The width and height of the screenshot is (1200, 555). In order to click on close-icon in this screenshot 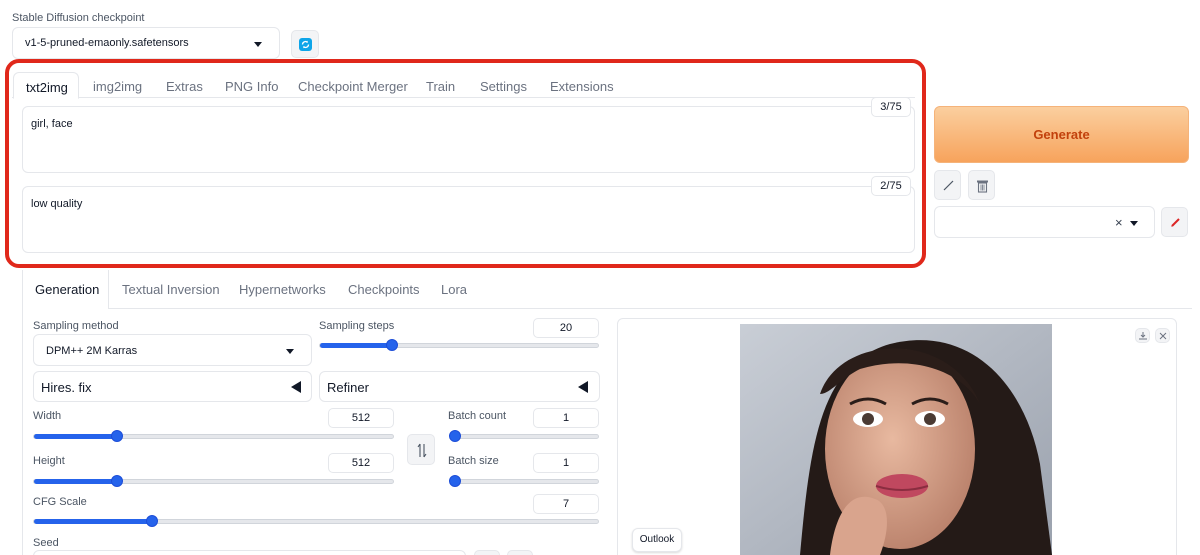, I will do `click(1163, 336)`.